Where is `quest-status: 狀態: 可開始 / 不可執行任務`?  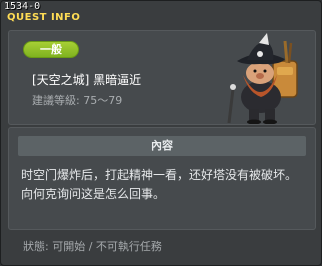
quest-status: 狀態: 可開始 / 不可執行任務 is located at coordinates (92, 246).